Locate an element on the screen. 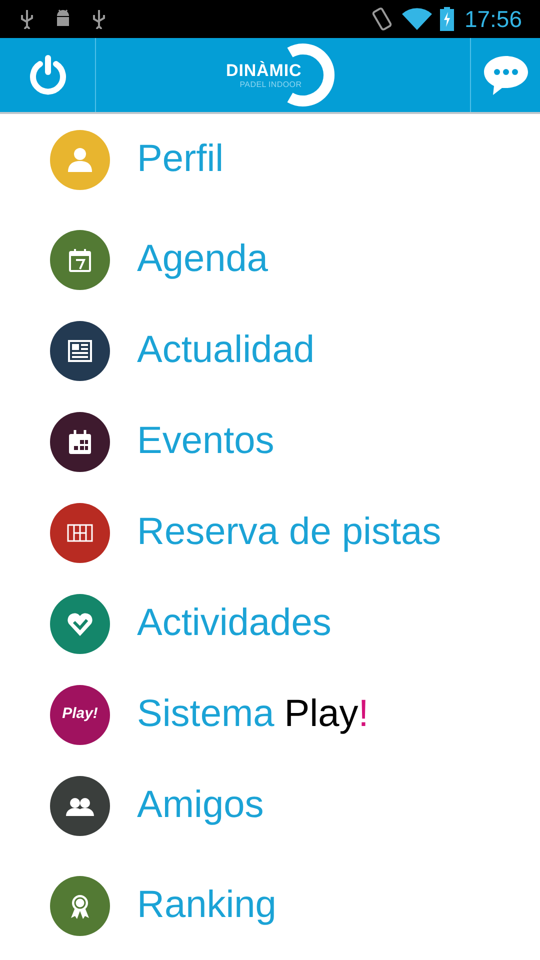 The width and height of the screenshot is (540, 960). menu-item: Actualidad is located at coordinates (225, 350).